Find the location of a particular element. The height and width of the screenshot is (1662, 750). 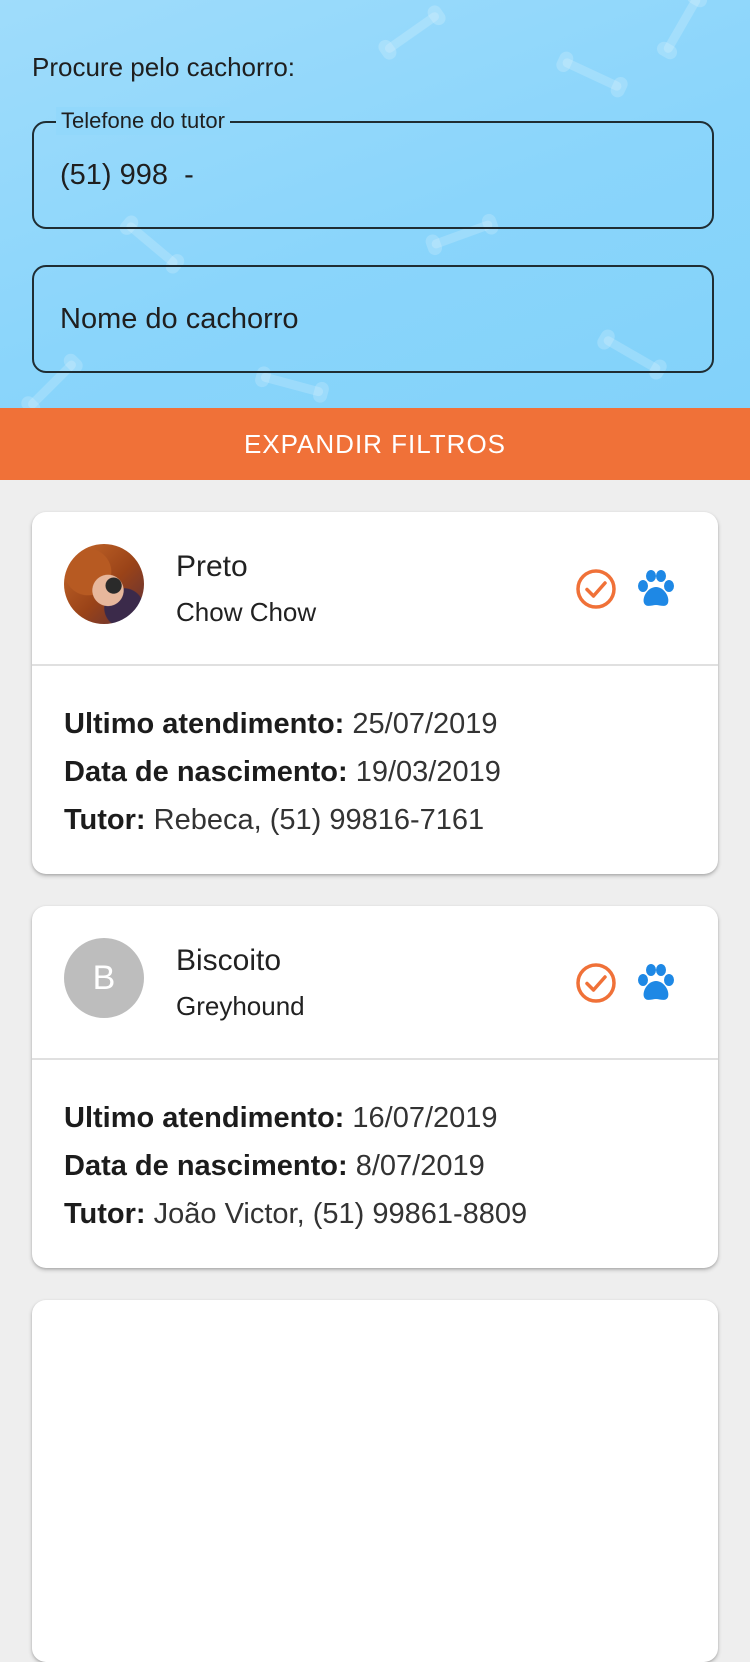

phone-field-value: (51) 998 - is located at coordinates (127, 175).